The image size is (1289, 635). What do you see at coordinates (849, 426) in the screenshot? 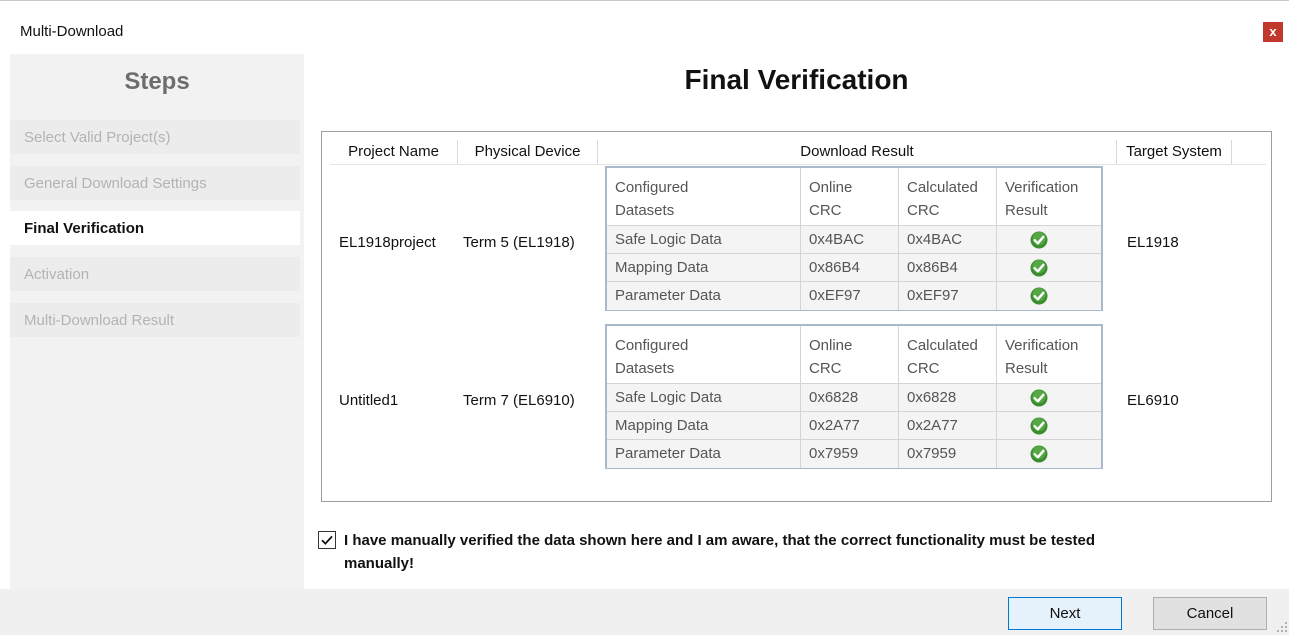
I see `online-crc: 0x2A77` at bounding box center [849, 426].